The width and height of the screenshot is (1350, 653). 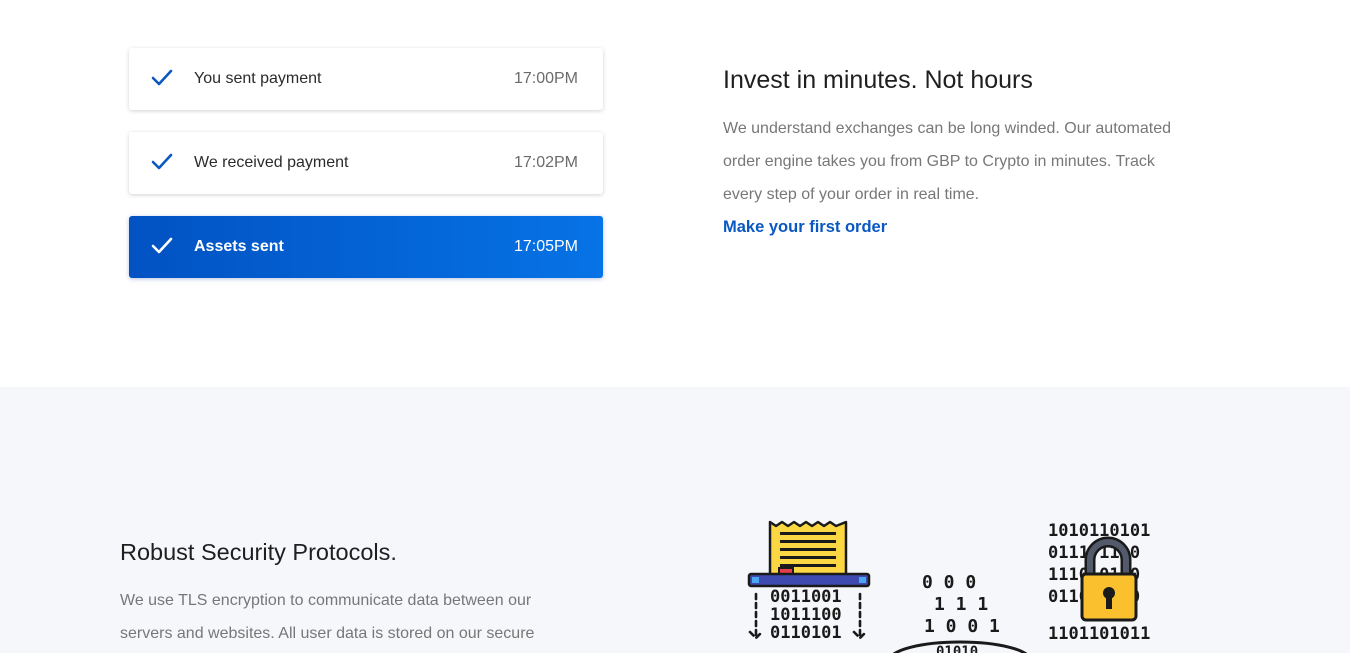 What do you see at coordinates (806, 615) in the screenshot?
I see `binary-row: 1011100` at bounding box center [806, 615].